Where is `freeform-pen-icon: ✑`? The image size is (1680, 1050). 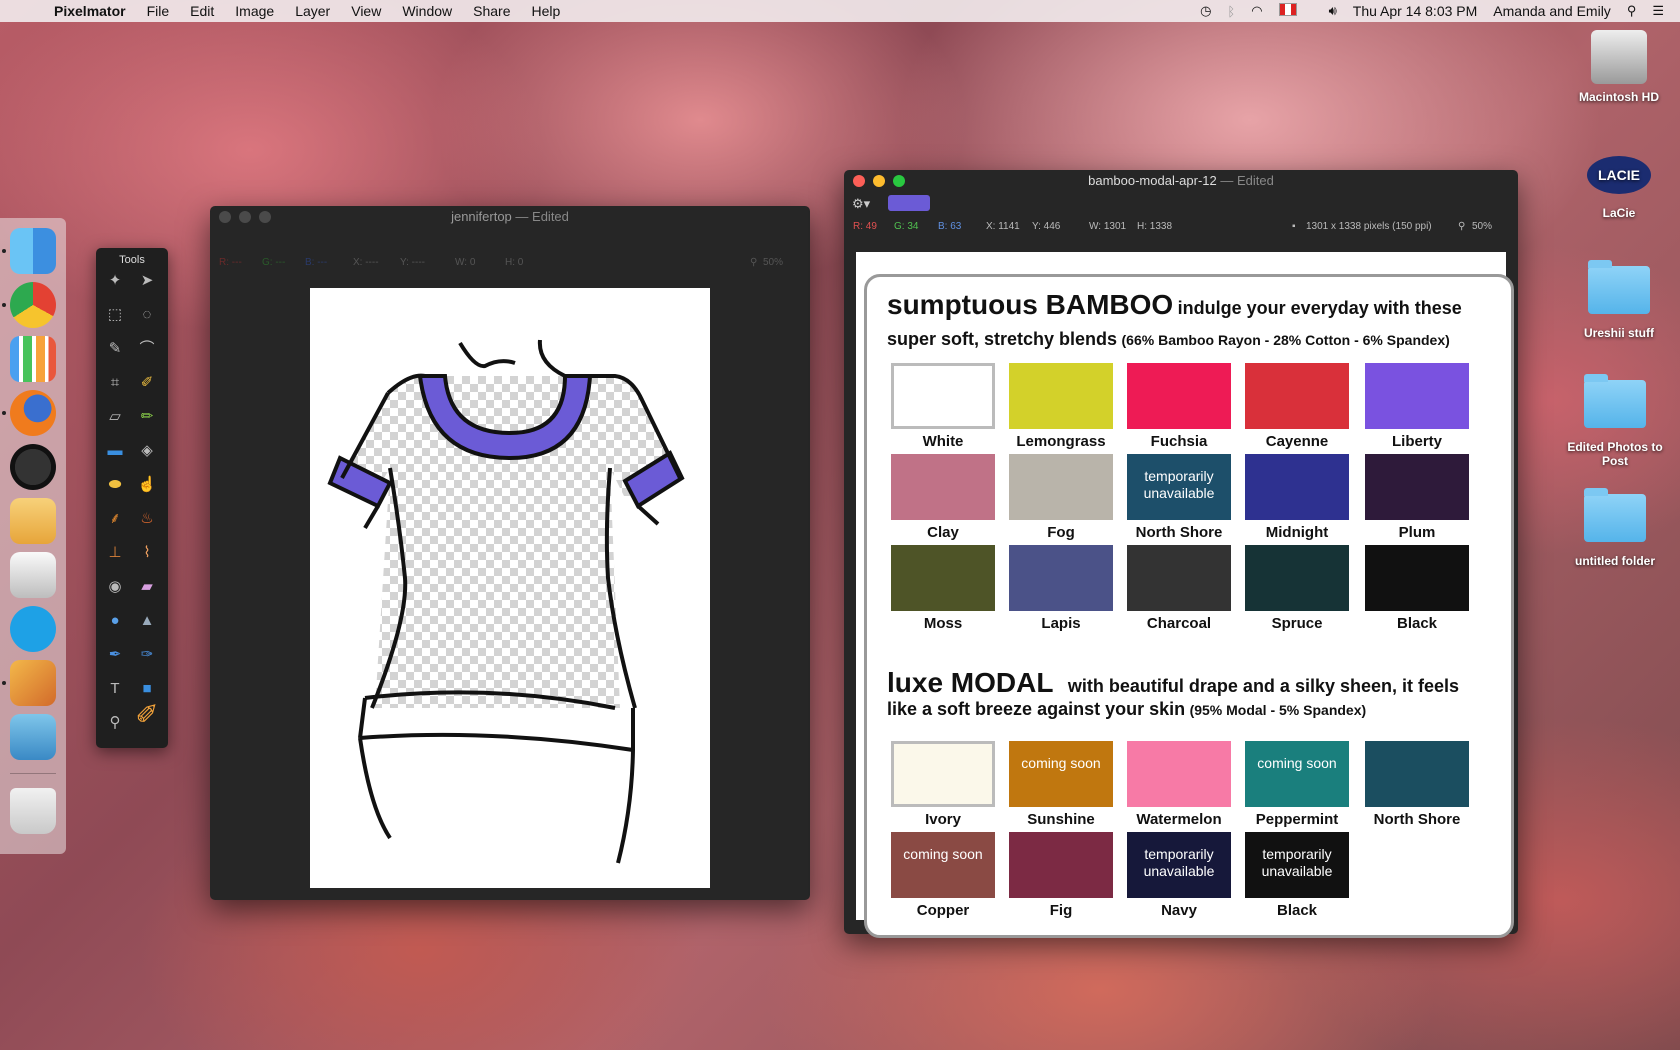
freeform-pen-icon: ✑ is located at coordinates (147, 655).